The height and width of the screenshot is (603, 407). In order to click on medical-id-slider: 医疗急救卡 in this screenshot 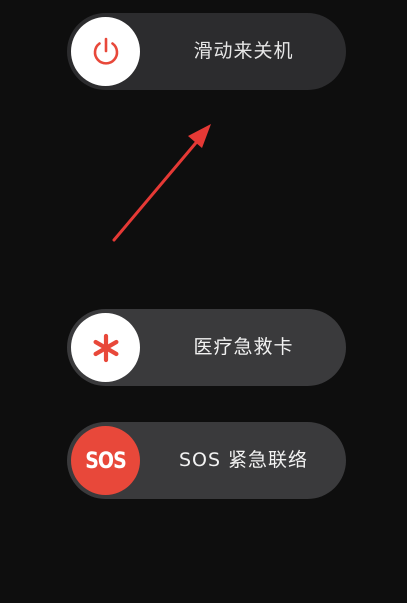, I will do `click(206, 347)`.